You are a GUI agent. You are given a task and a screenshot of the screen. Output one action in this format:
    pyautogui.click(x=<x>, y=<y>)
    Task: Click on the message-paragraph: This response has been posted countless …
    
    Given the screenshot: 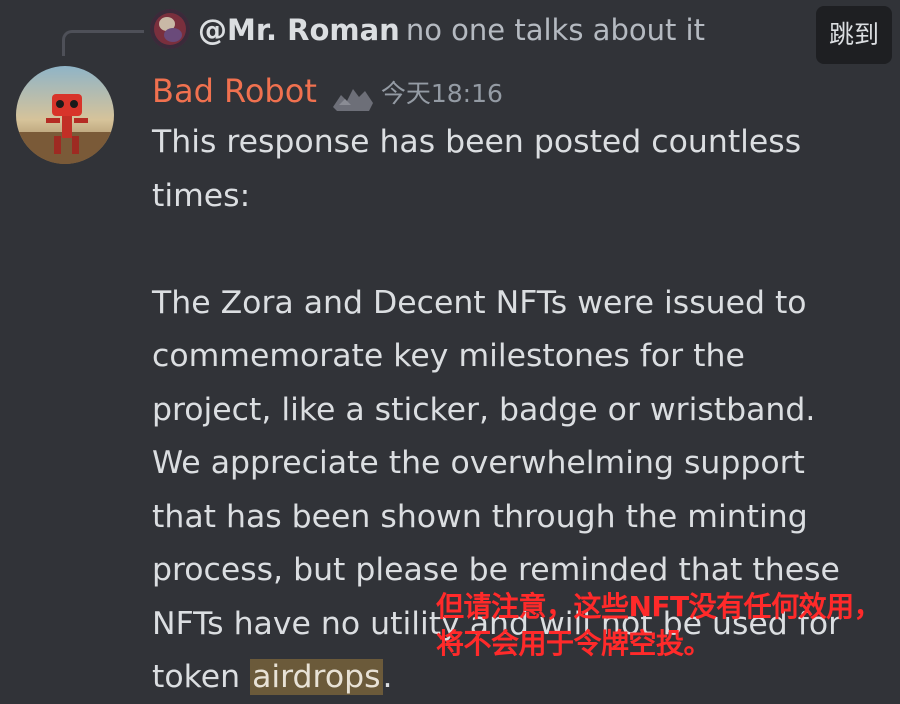 What is the action you would take?
    pyautogui.click(x=477, y=169)
    